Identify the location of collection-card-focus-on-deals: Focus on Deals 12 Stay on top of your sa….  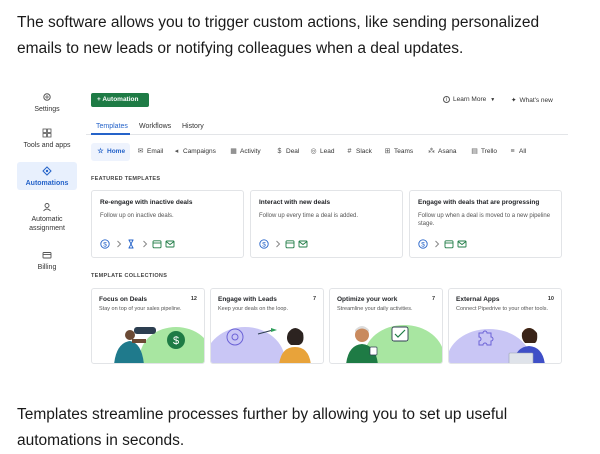
(148, 326).